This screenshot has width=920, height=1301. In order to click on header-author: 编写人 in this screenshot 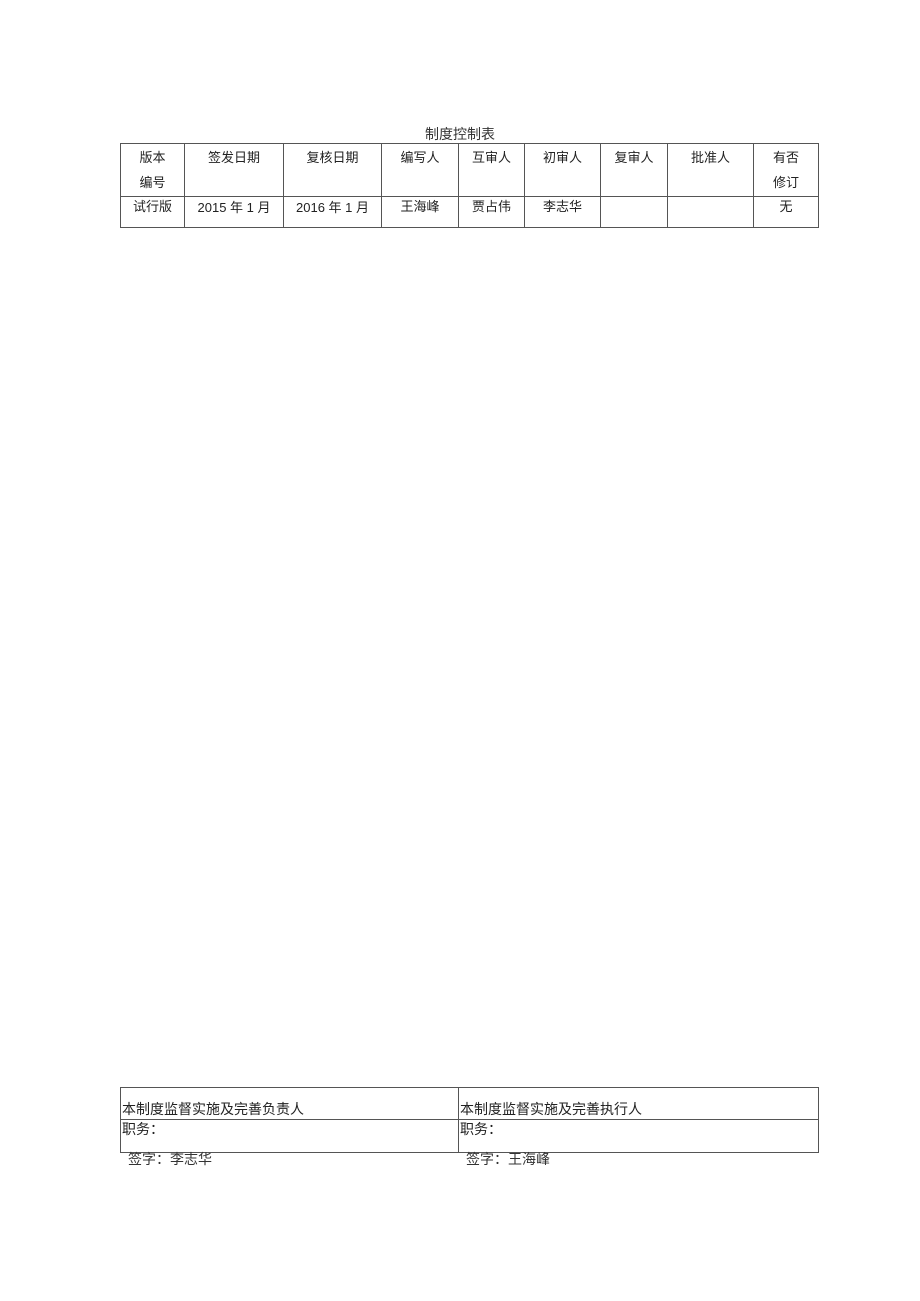, I will do `click(420, 170)`.